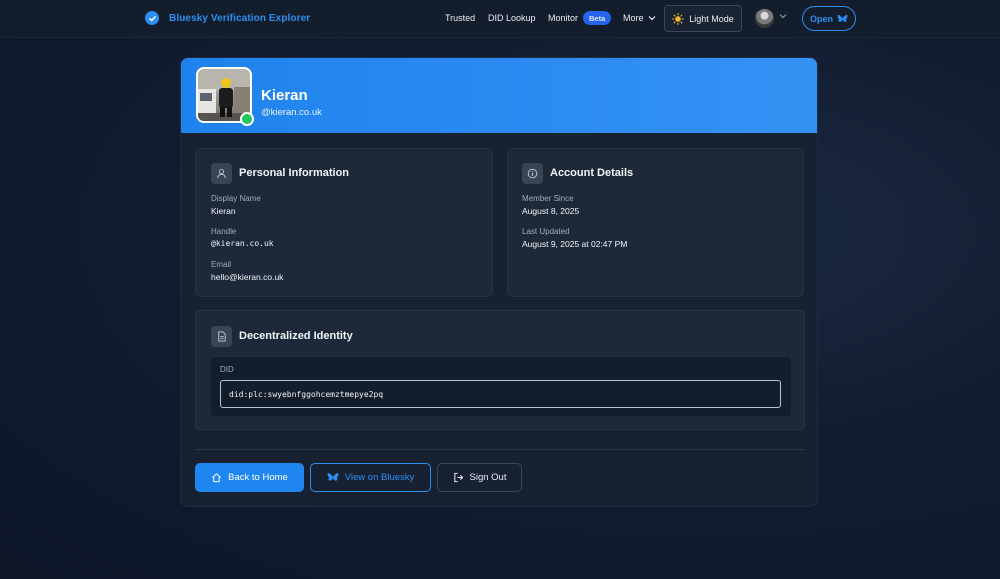  What do you see at coordinates (678, 18) in the screenshot?
I see `sun-icon` at bounding box center [678, 18].